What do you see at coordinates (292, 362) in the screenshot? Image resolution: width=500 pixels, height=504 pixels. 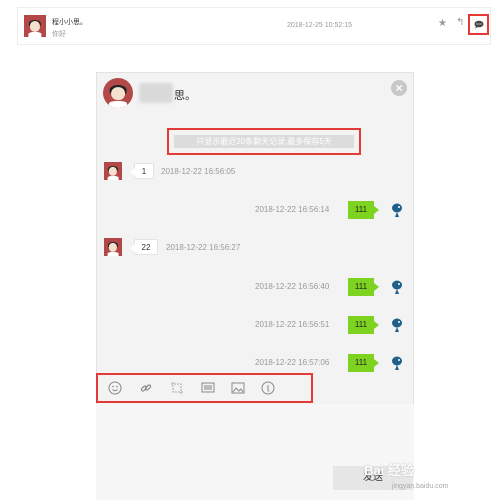 I see `message-time: 2018-12-22 16:57:06` at bounding box center [292, 362].